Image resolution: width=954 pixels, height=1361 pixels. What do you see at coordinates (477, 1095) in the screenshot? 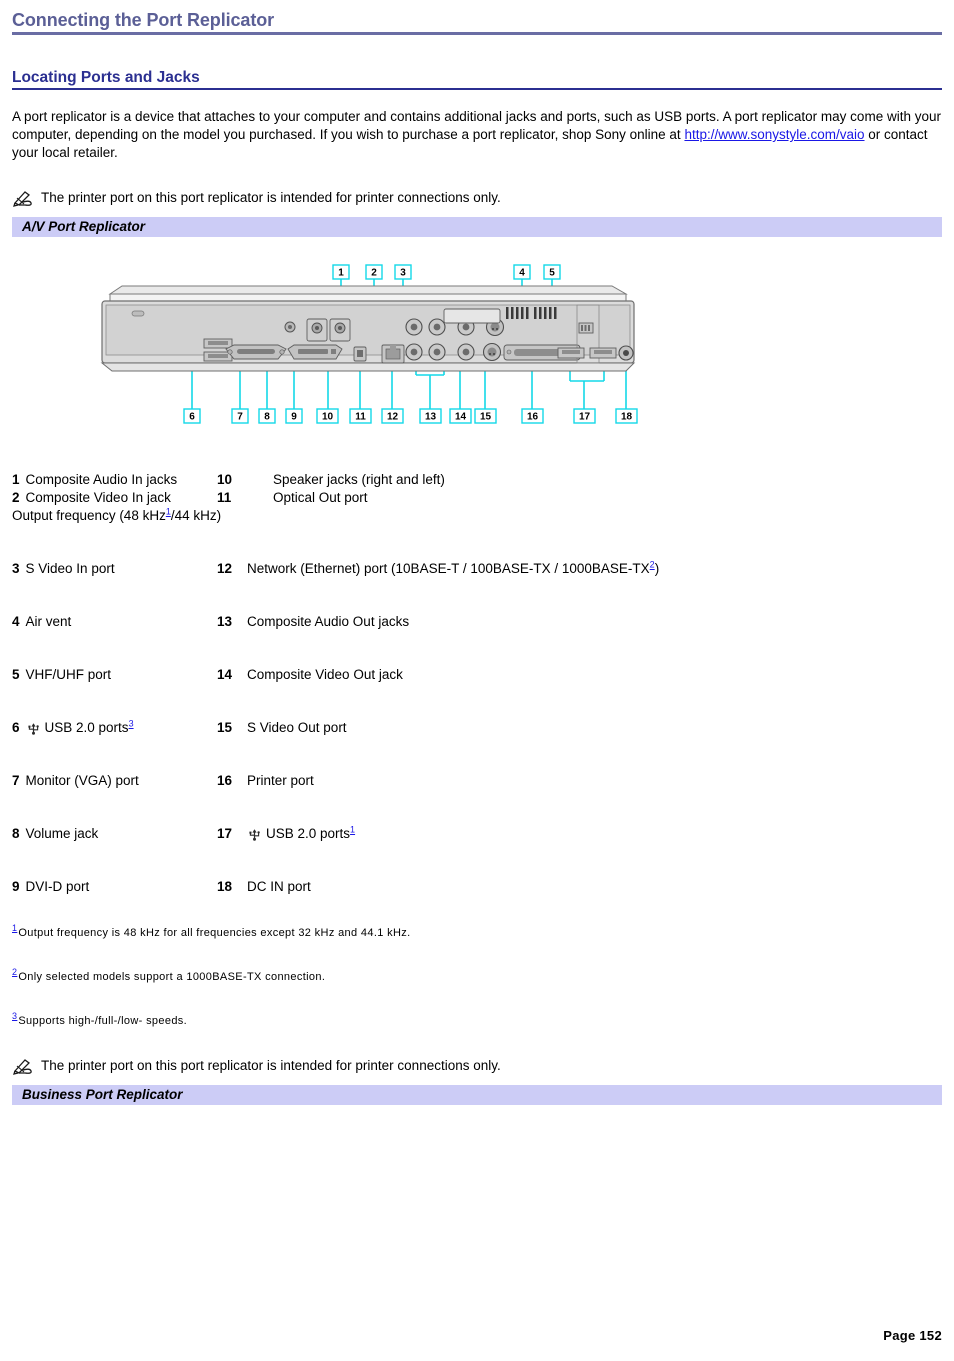
I see `band-business-port-replicator: Business Port Replicator` at bounding box center [477, 1095].